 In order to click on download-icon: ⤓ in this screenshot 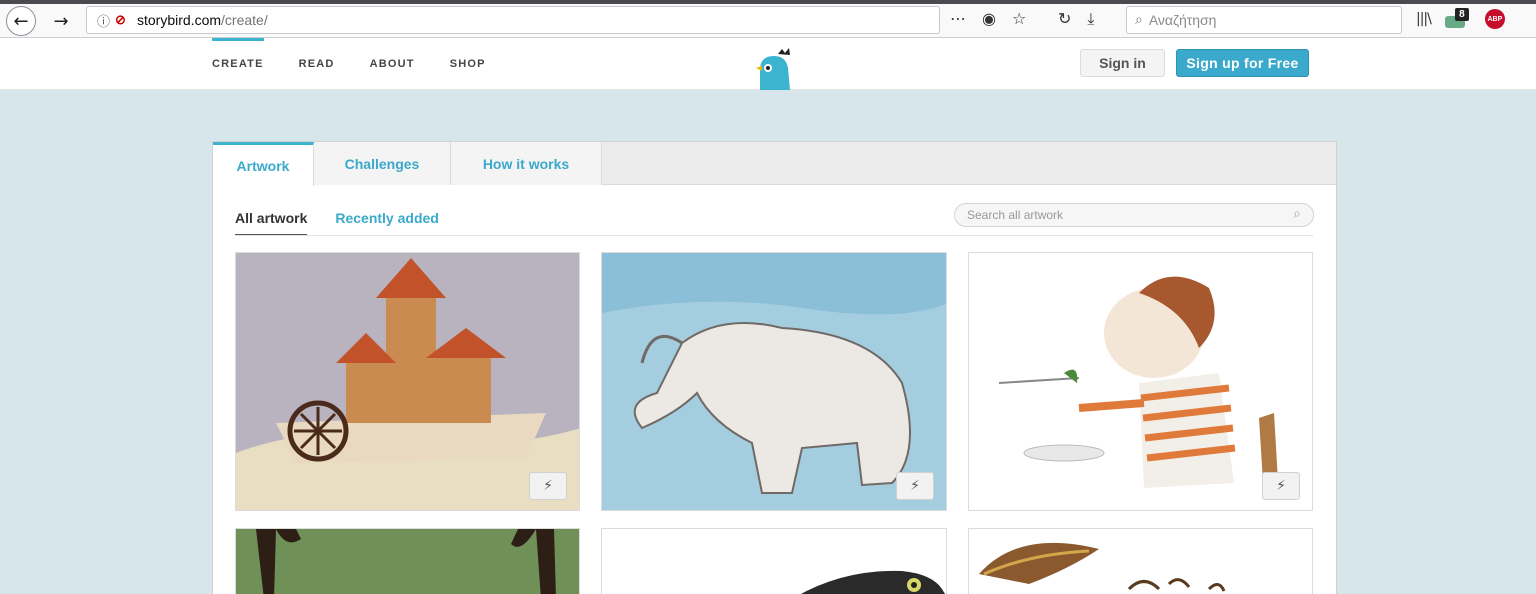, I will do `click(1090, 19)`.